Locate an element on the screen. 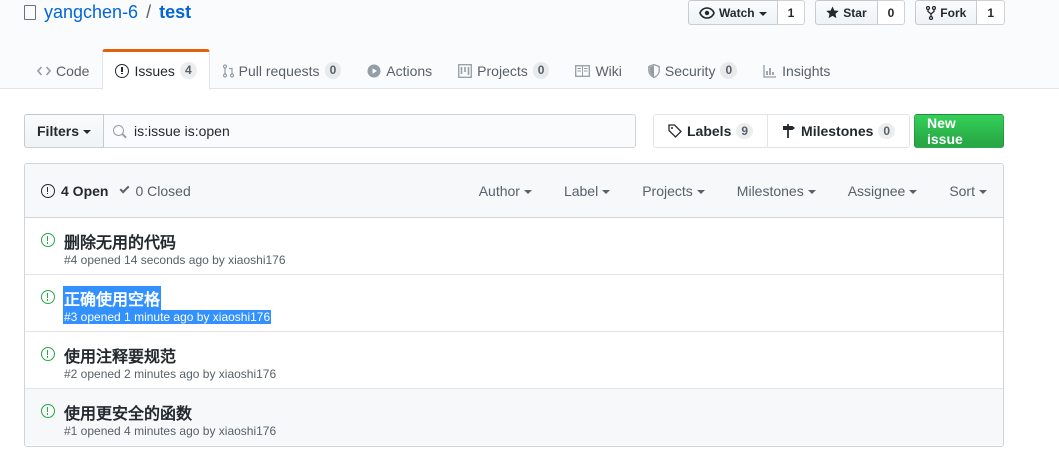  watch-label: Watch is located at coordinates (737, 12).